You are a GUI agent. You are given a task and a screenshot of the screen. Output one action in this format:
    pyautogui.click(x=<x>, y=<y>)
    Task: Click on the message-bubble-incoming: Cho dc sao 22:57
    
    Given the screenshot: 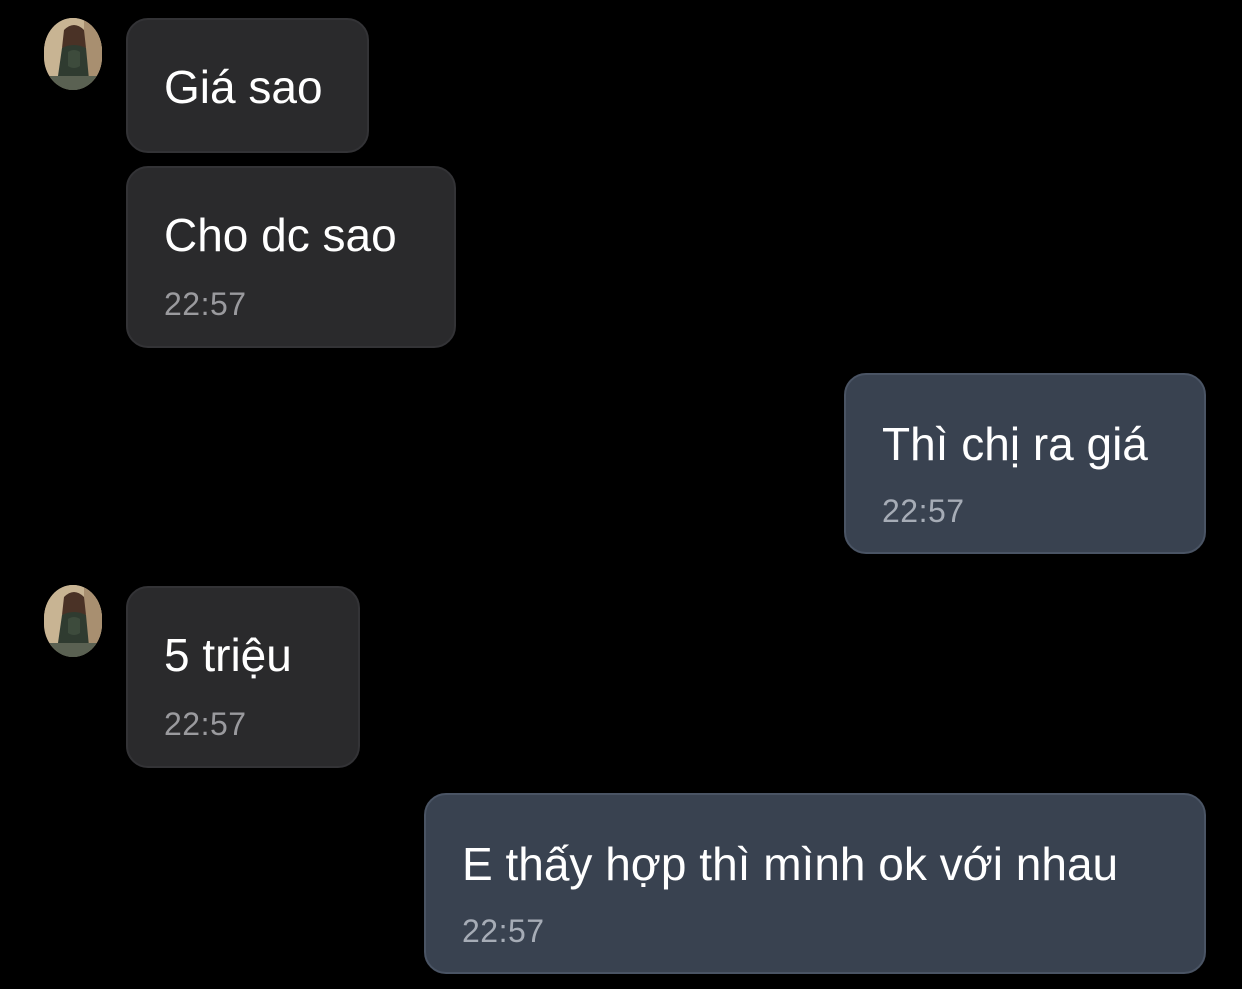 What is the action you would take?
    pyautogui.click(x=291, y=257)
    